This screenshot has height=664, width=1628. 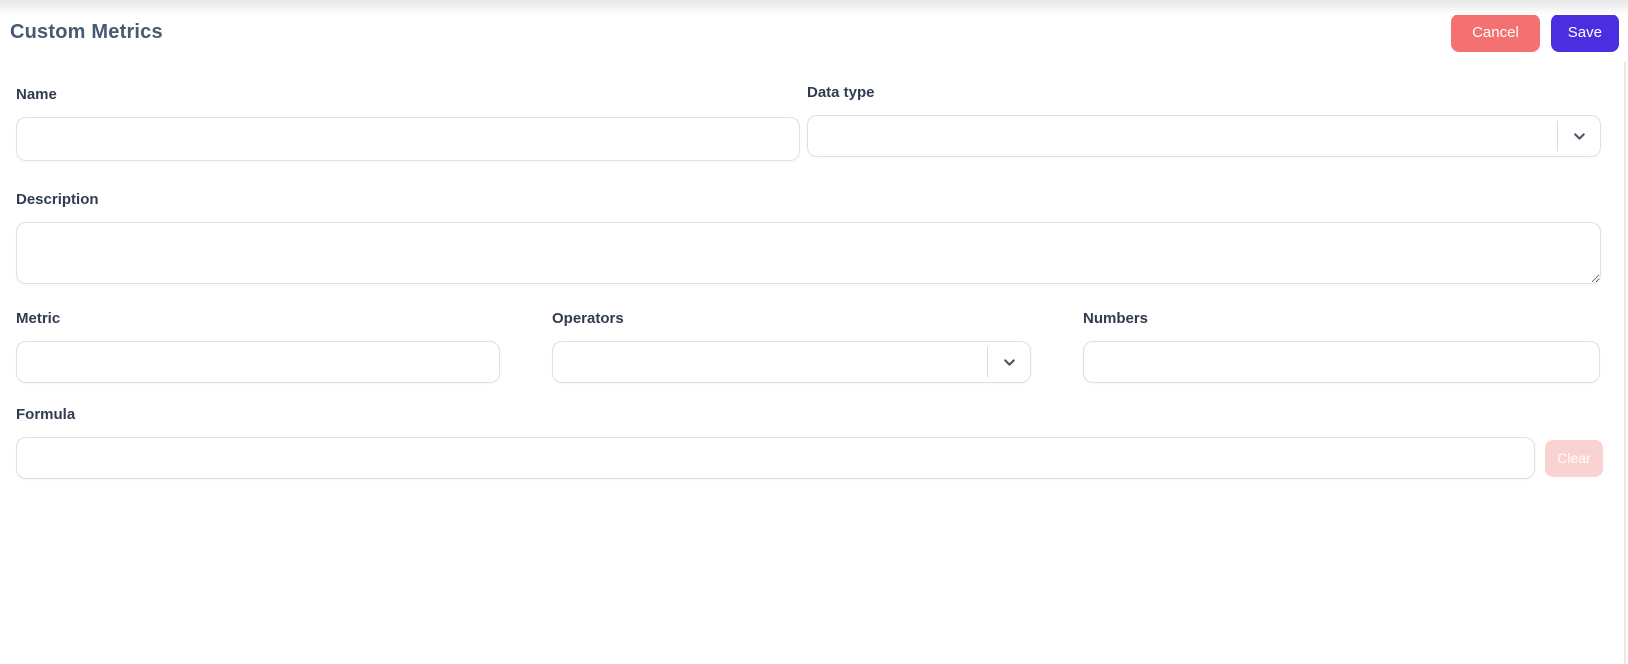 I want to click on name-field-group: Name, so click(x=408, y=123).